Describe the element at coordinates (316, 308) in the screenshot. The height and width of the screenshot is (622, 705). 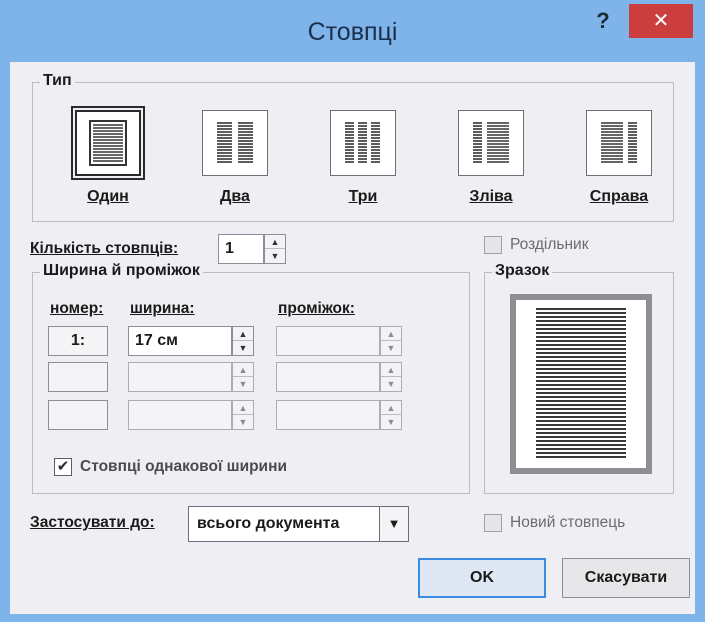
I see `spacing-header: проміжок:` at that location.